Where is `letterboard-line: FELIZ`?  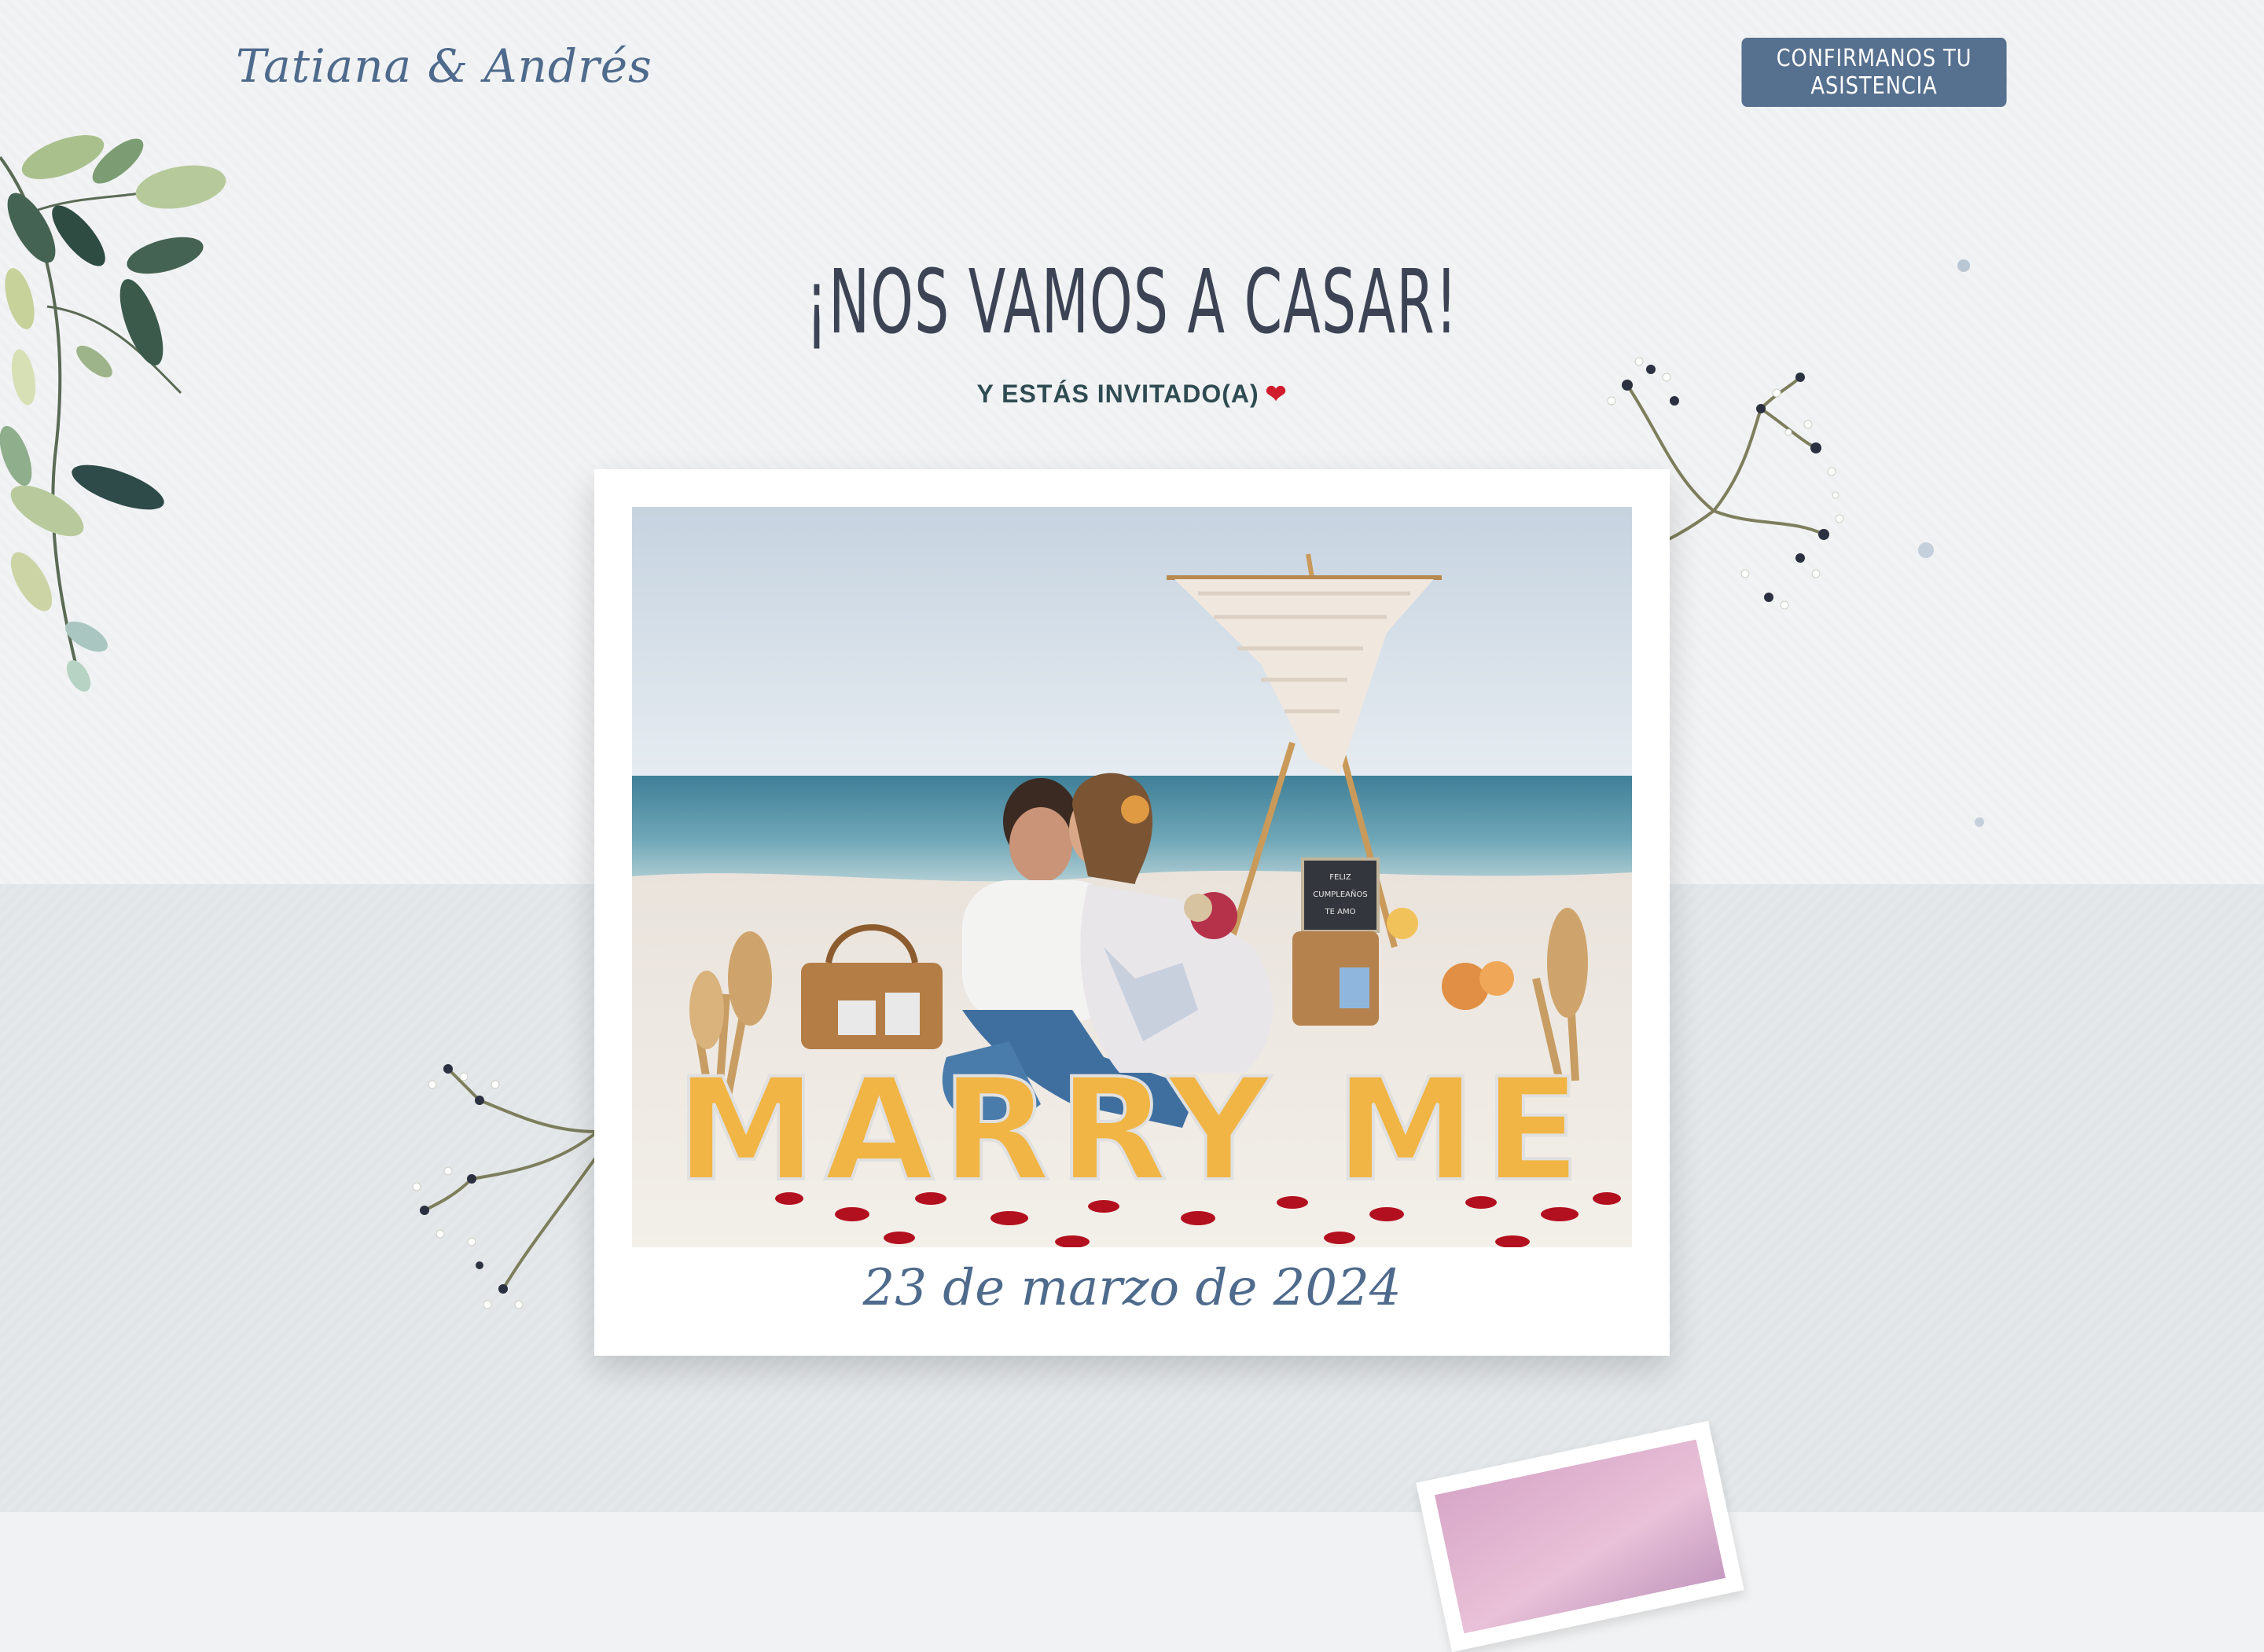 letterboard-line: FELIZ is located at coordinates (1340, 878).